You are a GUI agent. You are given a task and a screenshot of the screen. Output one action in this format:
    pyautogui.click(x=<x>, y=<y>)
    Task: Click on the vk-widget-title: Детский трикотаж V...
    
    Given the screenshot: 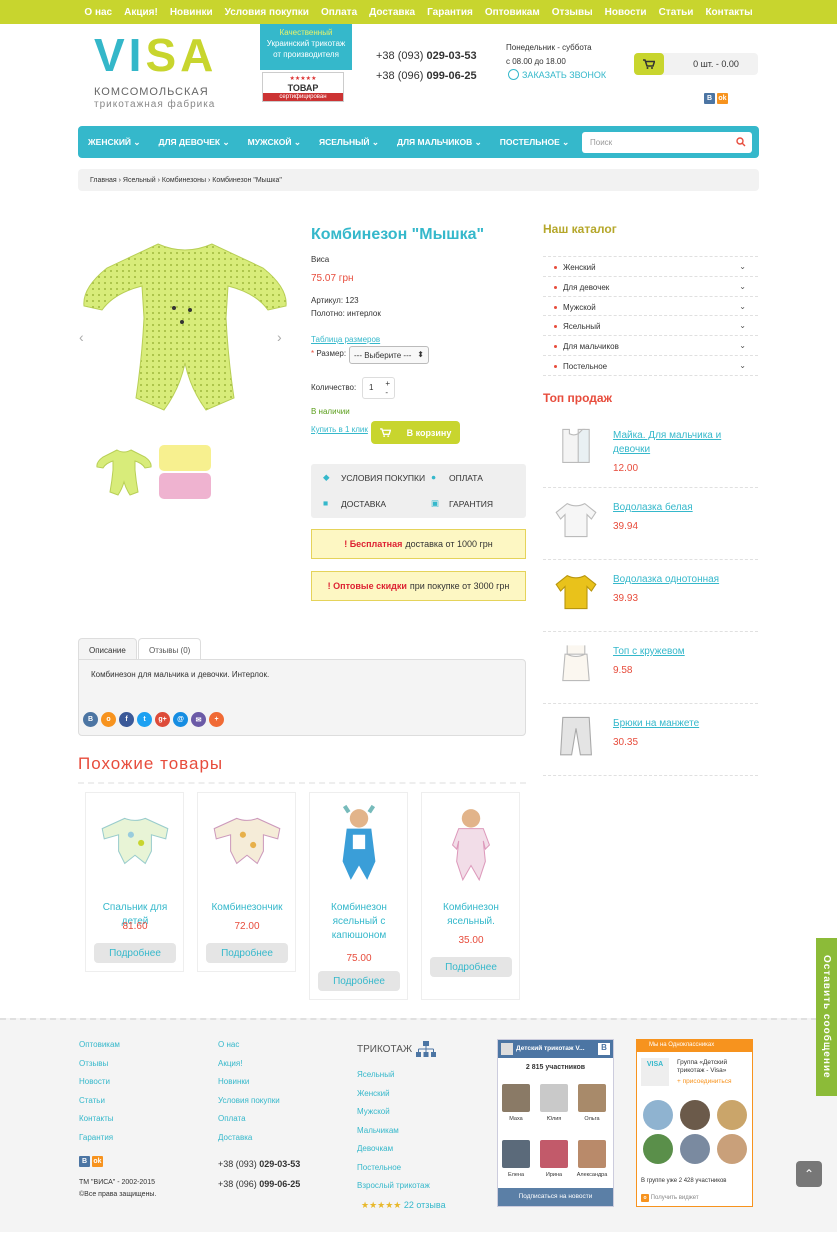 What is the action you would take?
    pyautogui.click(x=555, y=1049)
    